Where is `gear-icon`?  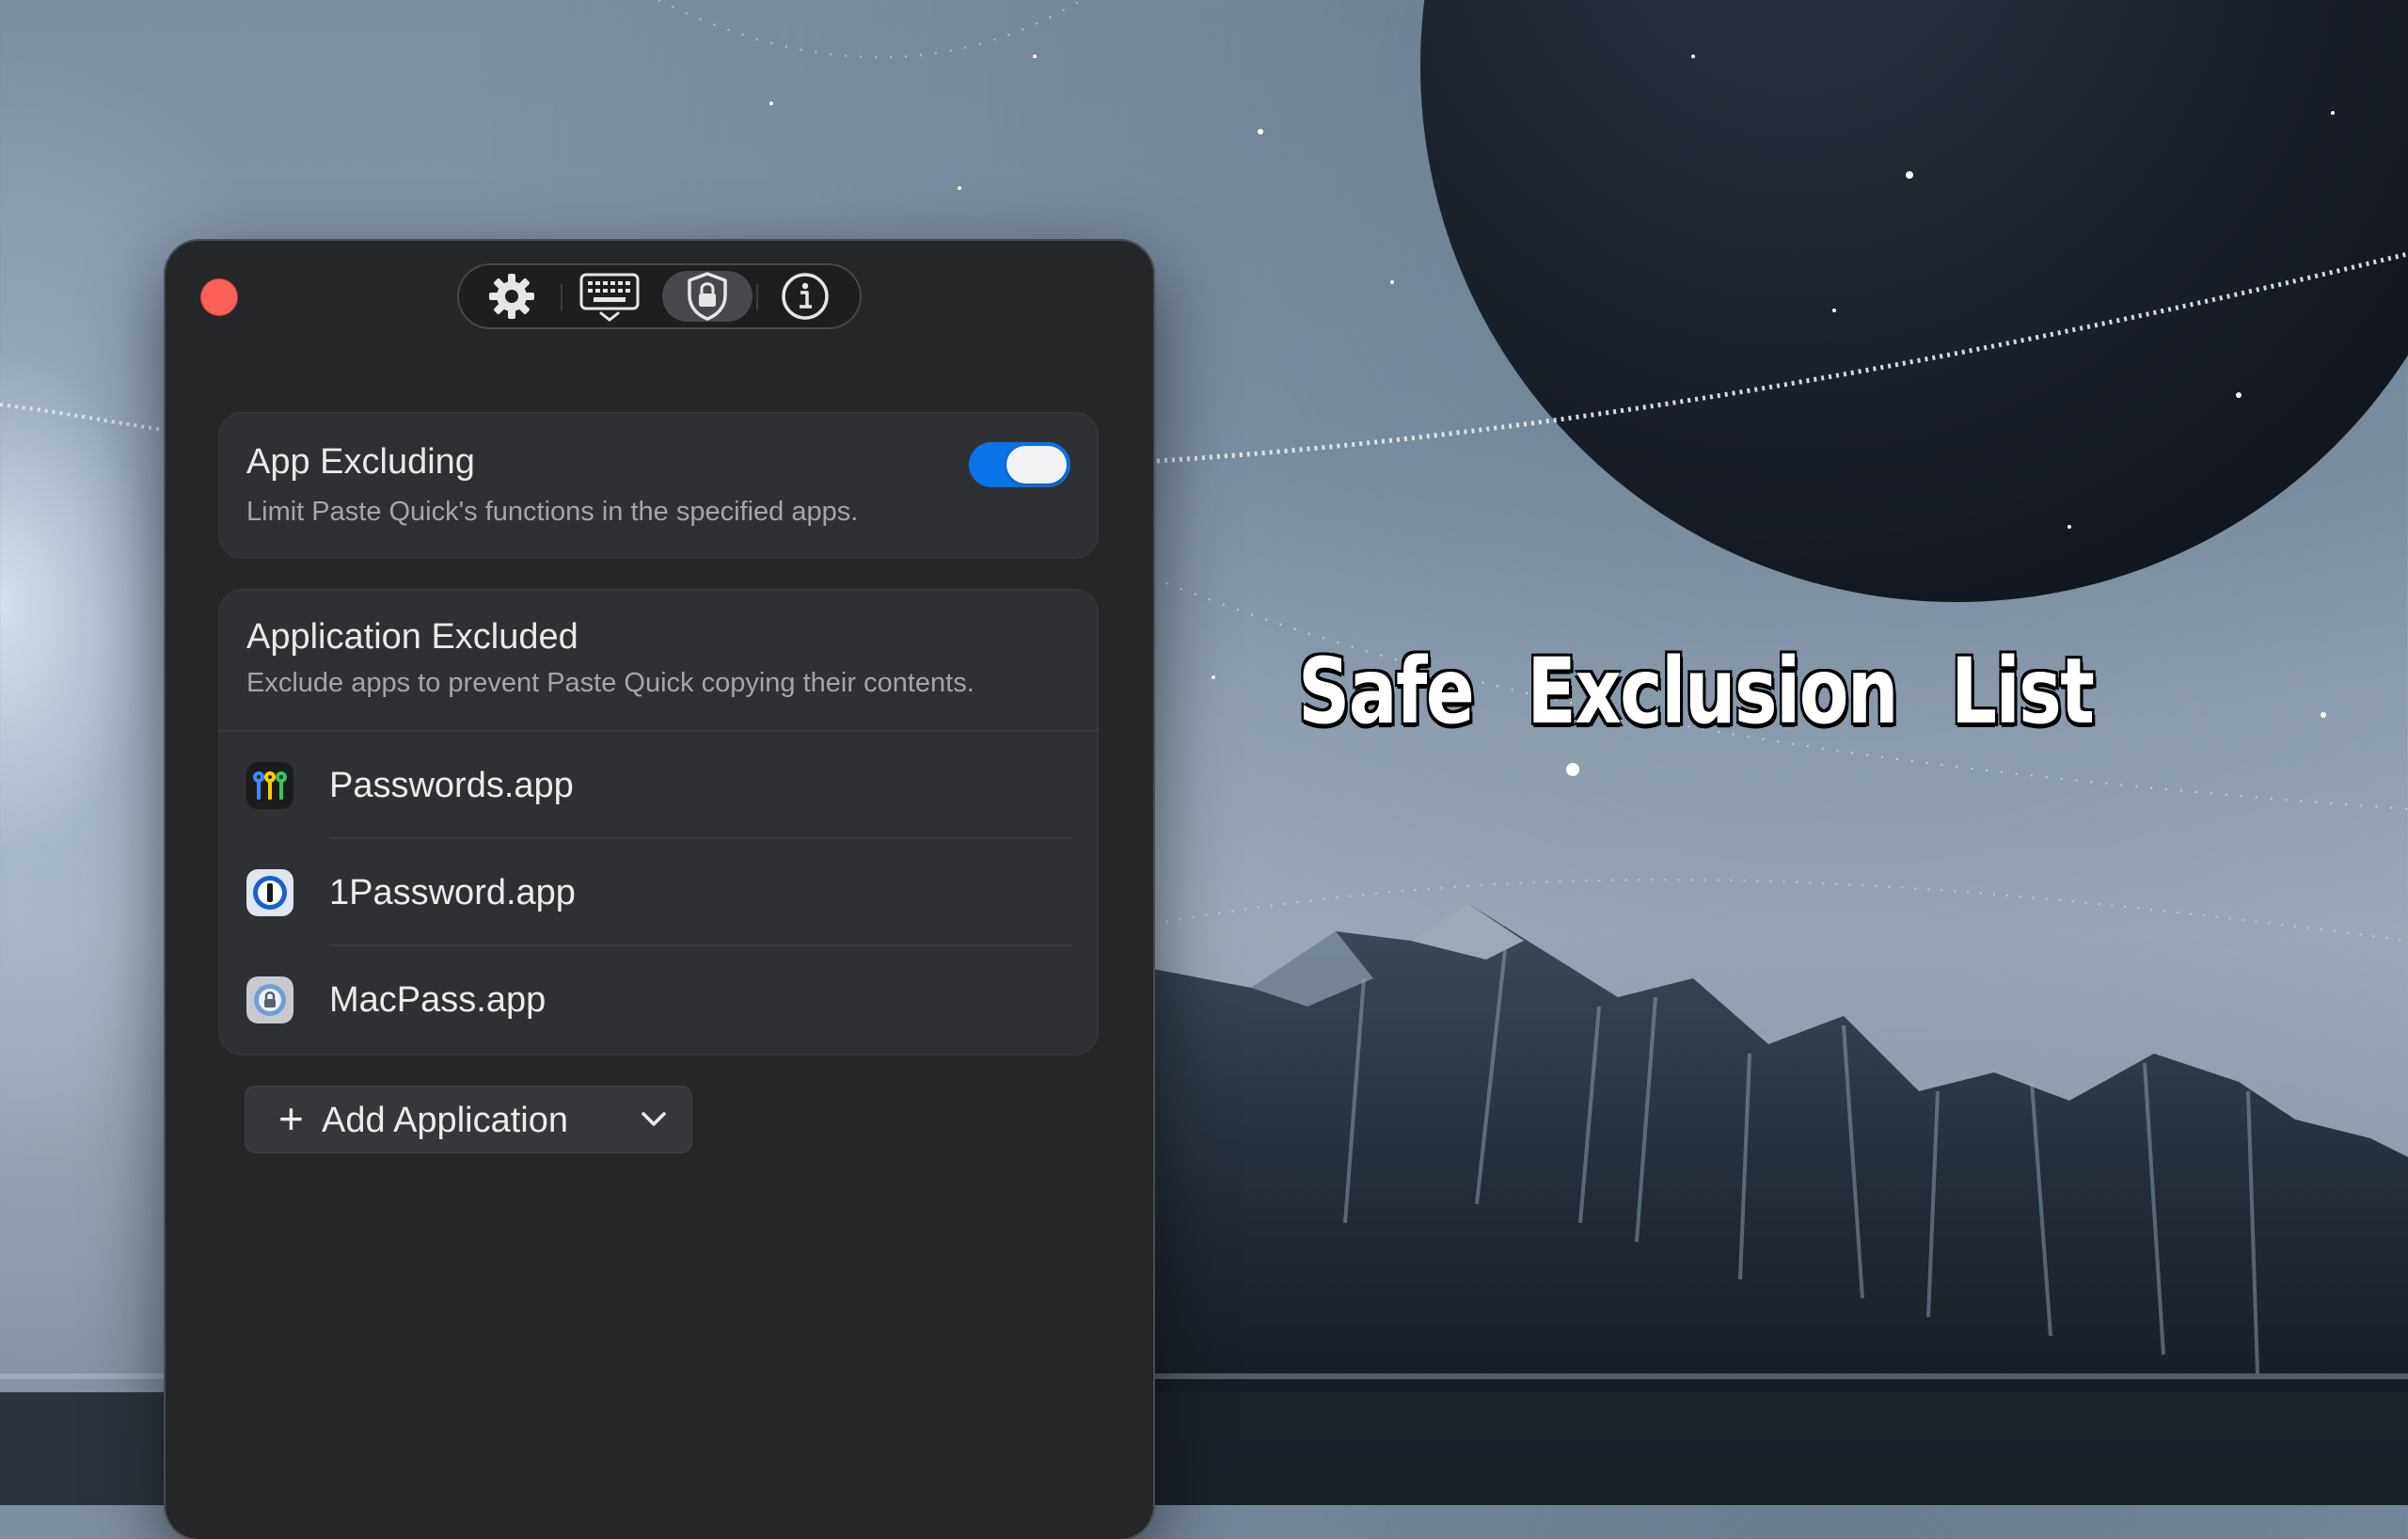 gear-icon is located at coordinates (512, 296).